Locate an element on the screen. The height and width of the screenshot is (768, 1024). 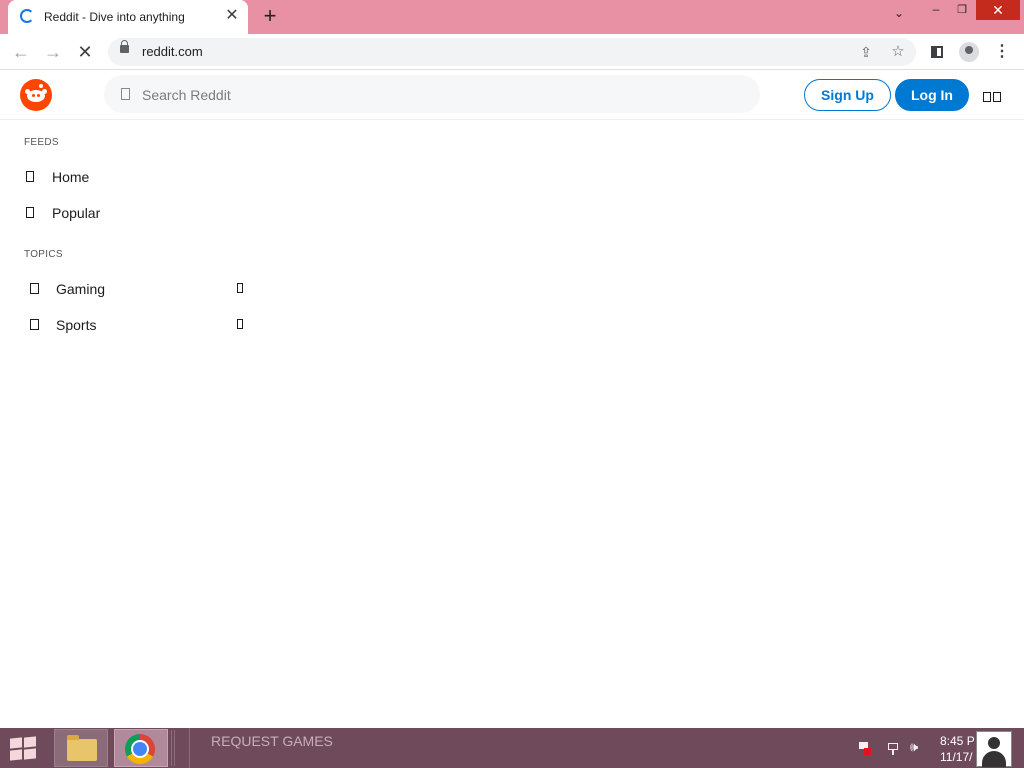
network-icon is located at coordinates (894, 749).